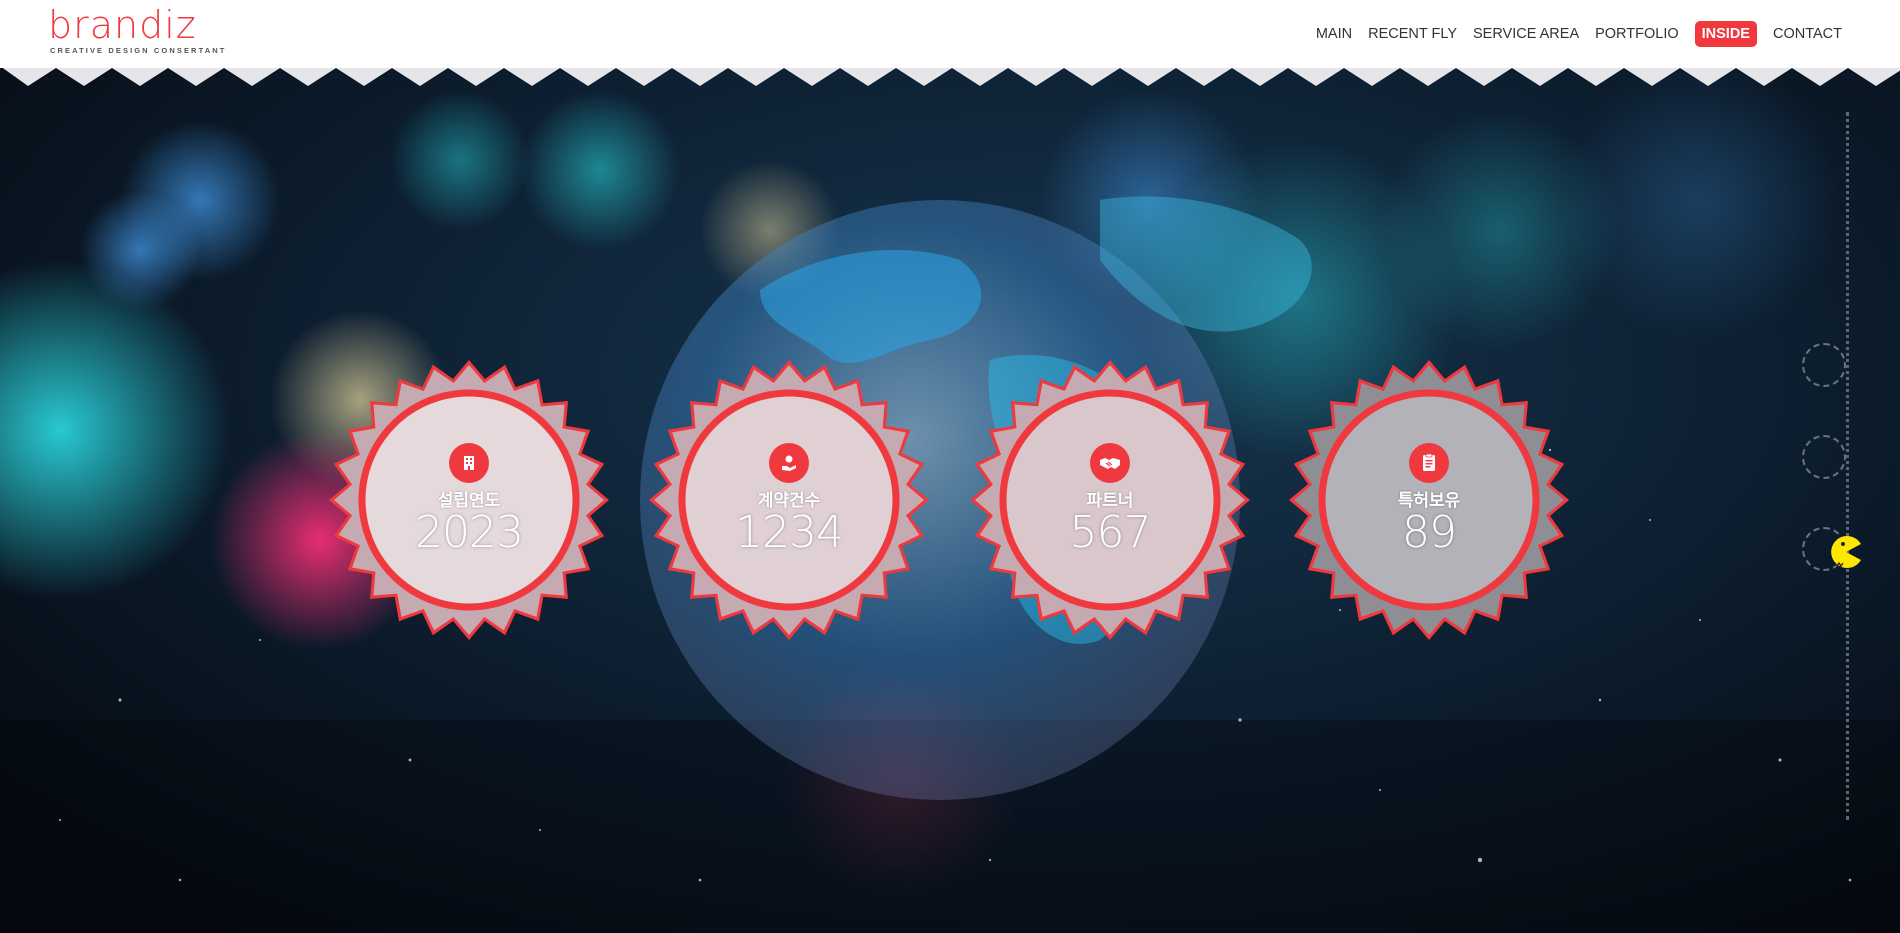  I want to click on nav-service-area: SERVICE AREA, so click(1526, 34).